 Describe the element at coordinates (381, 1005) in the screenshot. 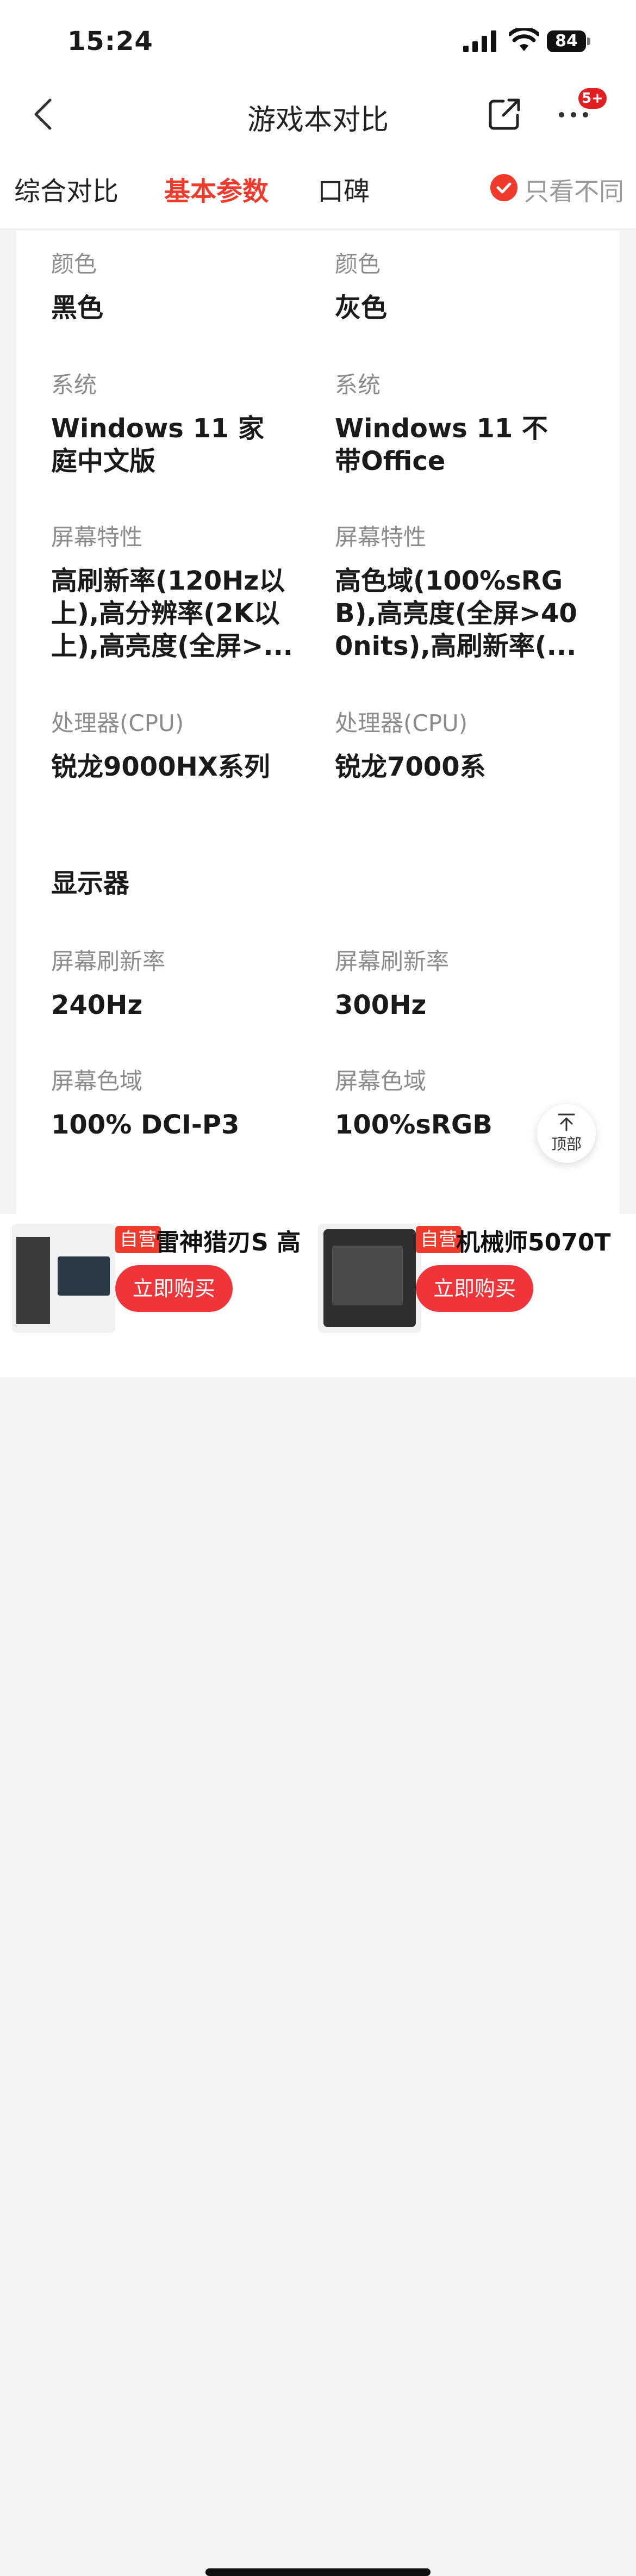

I see `param-value-right: 300Hz` at that location.